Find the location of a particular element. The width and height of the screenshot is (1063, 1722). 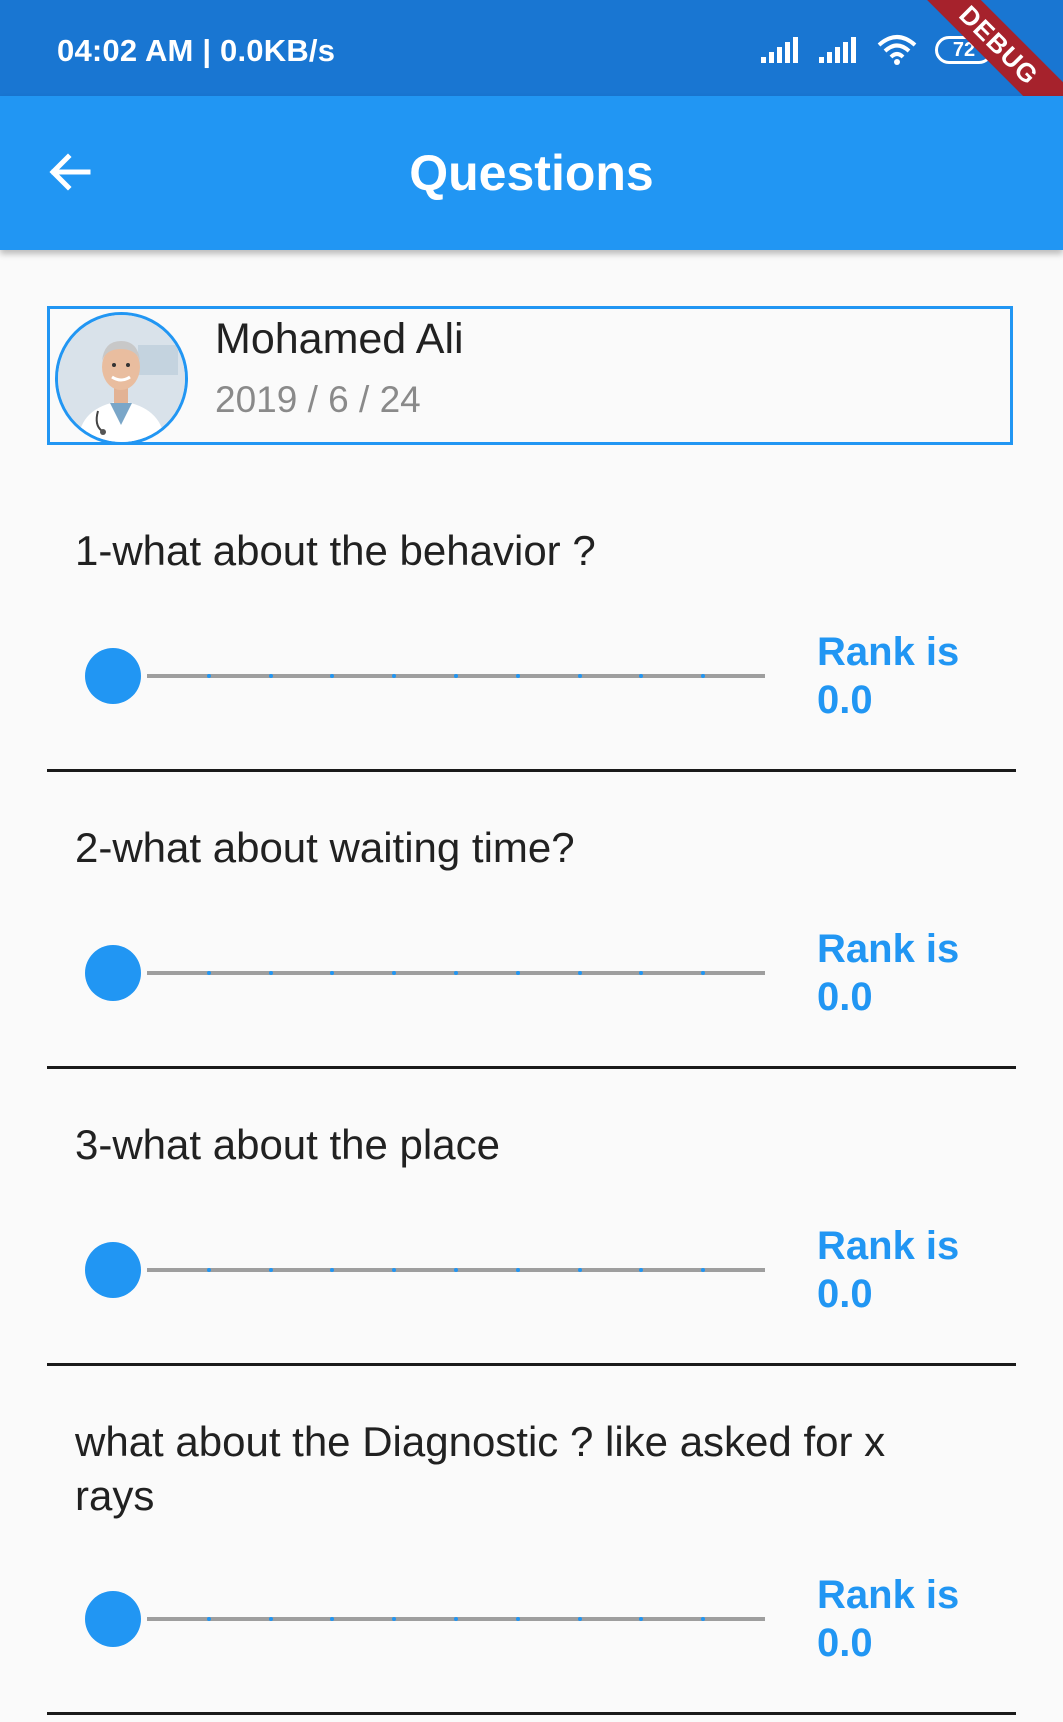

back-button is located at coordinates (70, 172).